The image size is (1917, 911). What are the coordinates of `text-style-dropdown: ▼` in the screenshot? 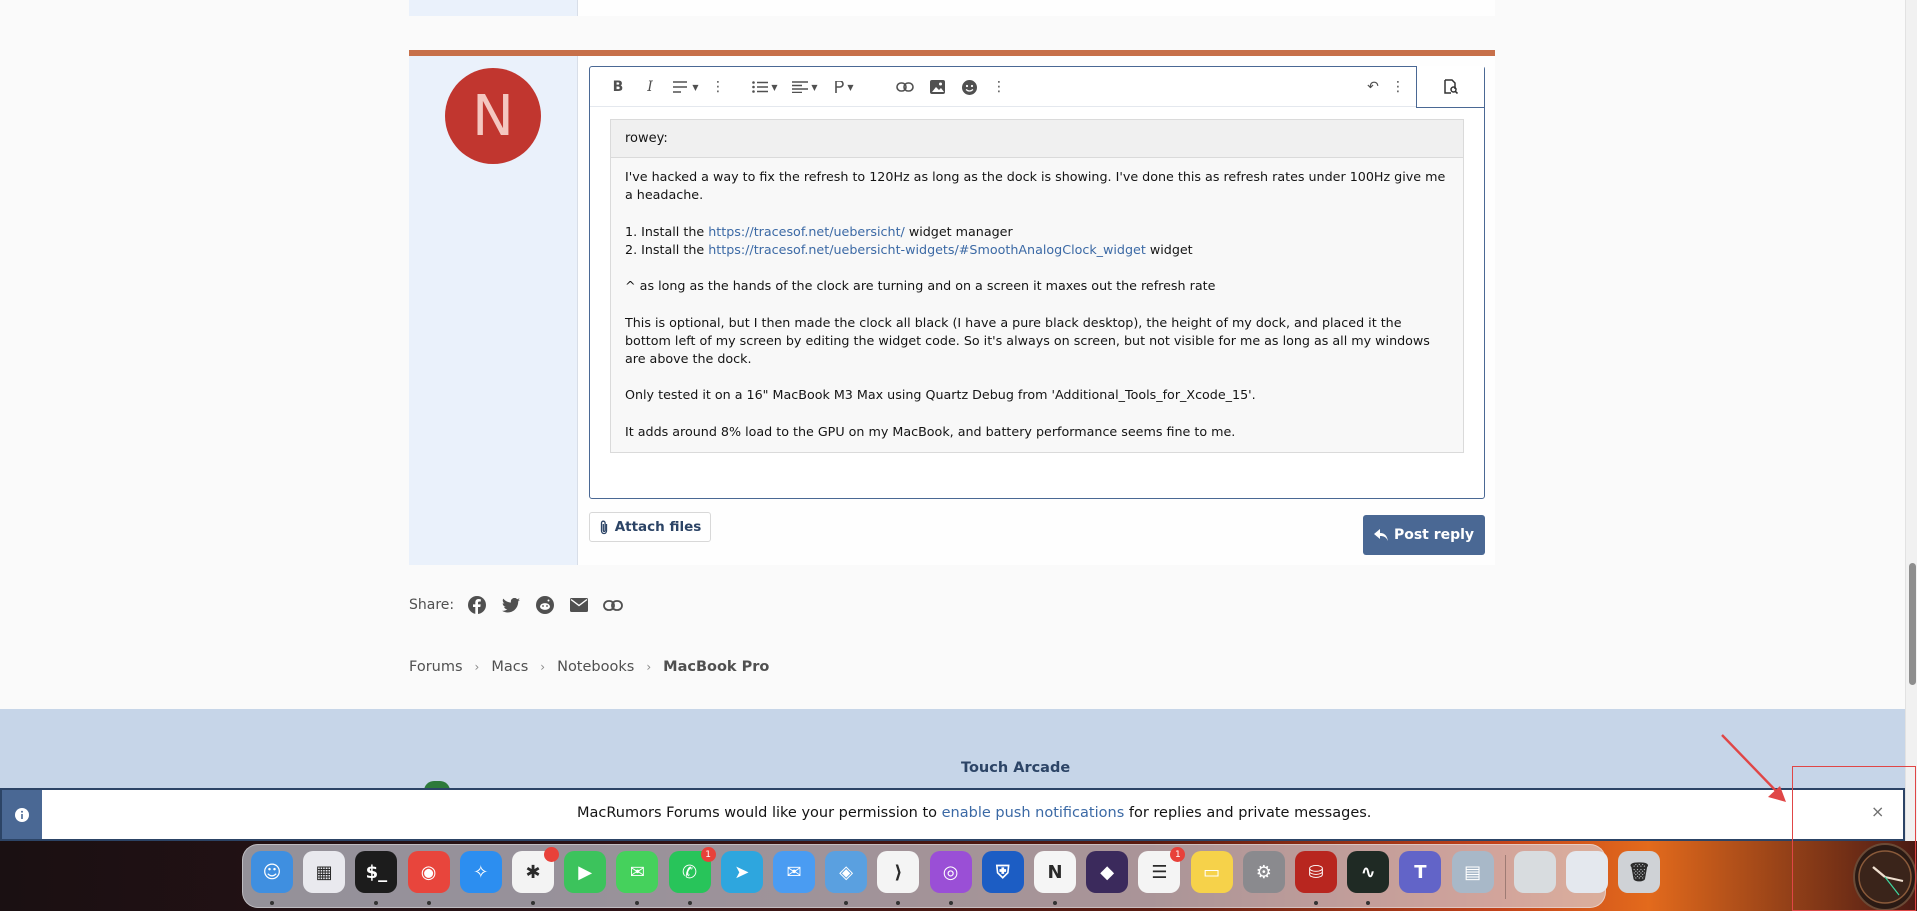 It's located at (686, 87).